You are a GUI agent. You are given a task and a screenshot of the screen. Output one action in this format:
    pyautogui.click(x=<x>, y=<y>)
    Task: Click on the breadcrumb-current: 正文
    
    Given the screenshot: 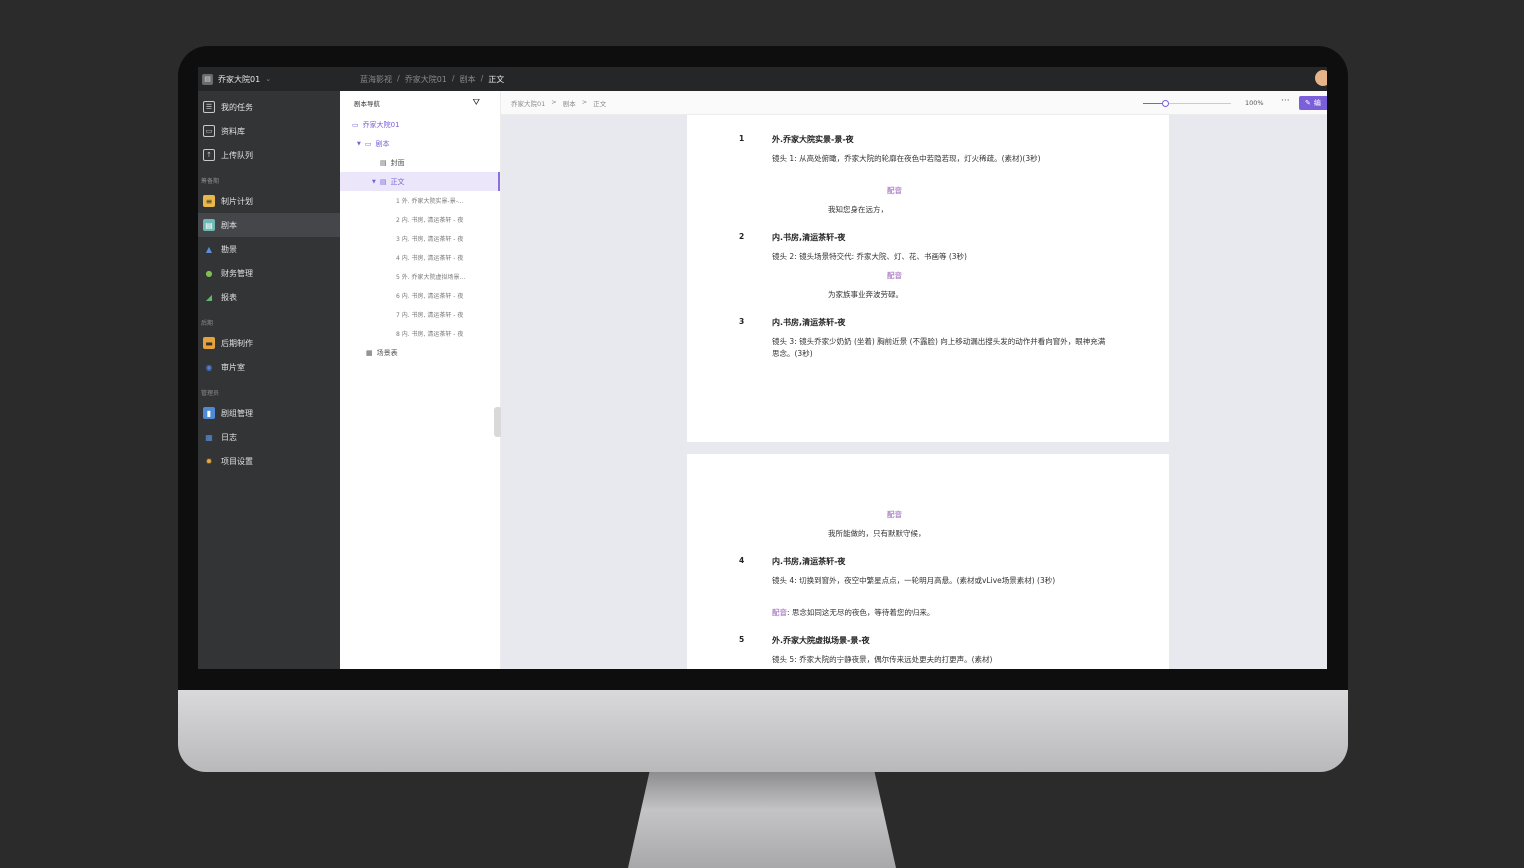 What is the action you would take?
    pyautogui.click(x=496, y=79)
    